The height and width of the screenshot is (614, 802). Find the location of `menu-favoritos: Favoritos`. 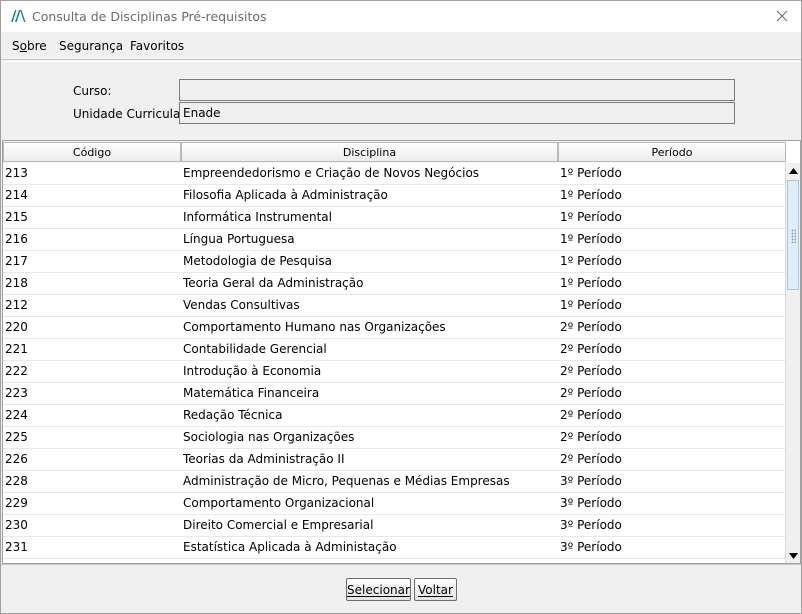

menu-favoritos: Favoritos is located at coordinates (157, 46).